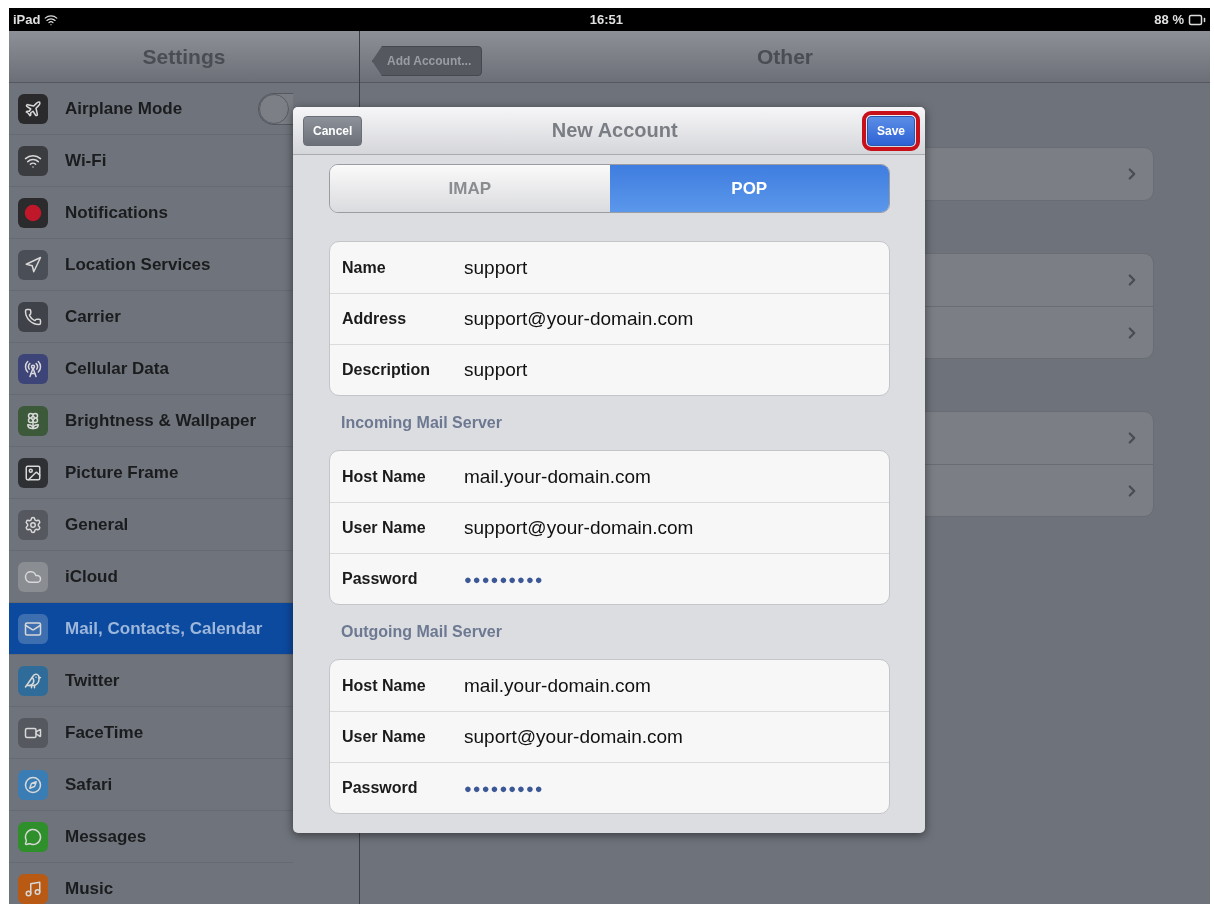  What do you see at coordinates (421, 632) in the screenshot?
I see `section-header: Outgoing Mail Server` at bounding box center [421, 632].